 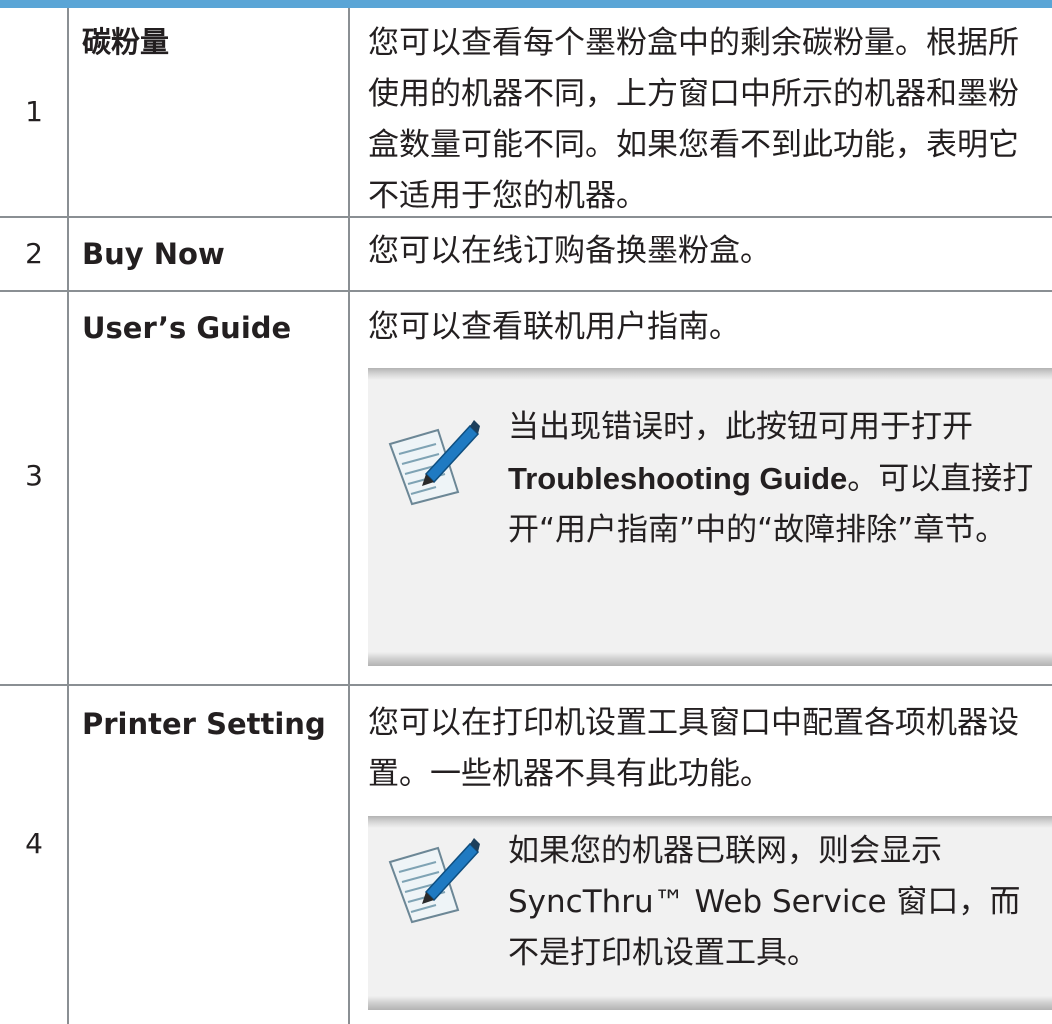 What do you see at coordinates (554, 327) in the screenshot?
I see `feature-description: 您可以查看联机用户指南。` at bounding box center [554, 327].